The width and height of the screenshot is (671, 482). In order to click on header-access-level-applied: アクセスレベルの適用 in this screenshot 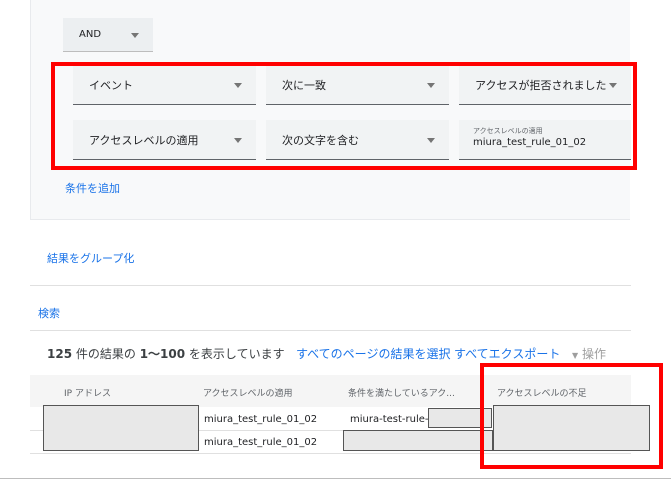, I will do `click(248, 392)`.